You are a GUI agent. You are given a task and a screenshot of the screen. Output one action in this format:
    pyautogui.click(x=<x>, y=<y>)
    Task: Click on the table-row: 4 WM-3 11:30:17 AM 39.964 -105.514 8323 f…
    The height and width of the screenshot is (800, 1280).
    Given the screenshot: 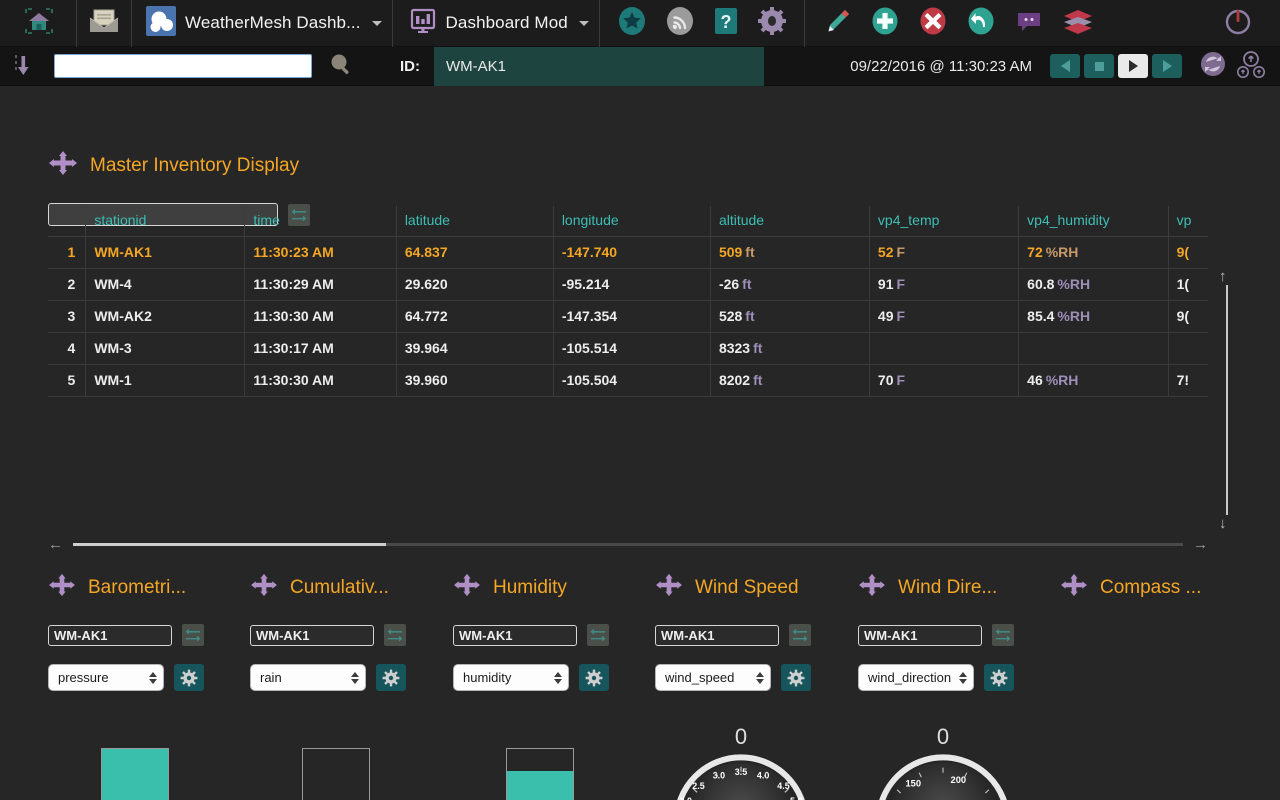 What is the action you would take?
    pyautogui.click(x=628, y=348)
    